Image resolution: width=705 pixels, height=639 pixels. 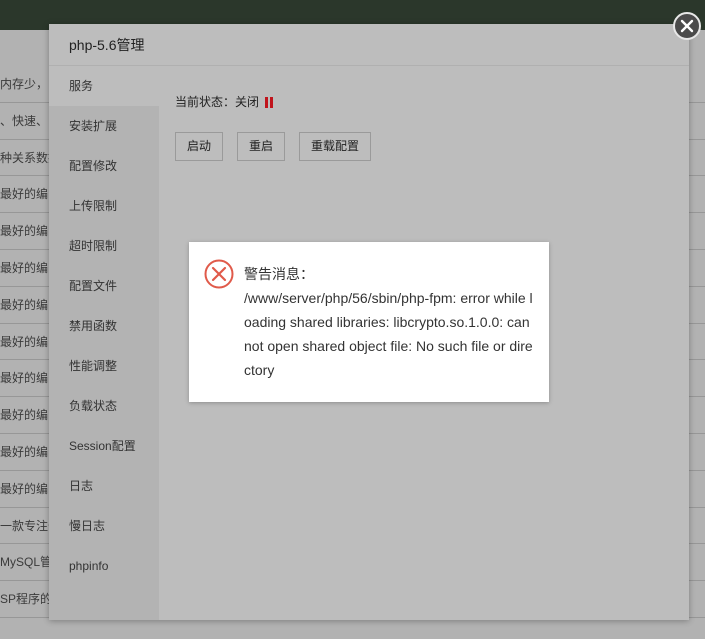 What do you see at coordinates (104, 126) in the screenshot?
I see `sidebar-item-install-extension: 安装扩展` at bounding box center [104, 126].